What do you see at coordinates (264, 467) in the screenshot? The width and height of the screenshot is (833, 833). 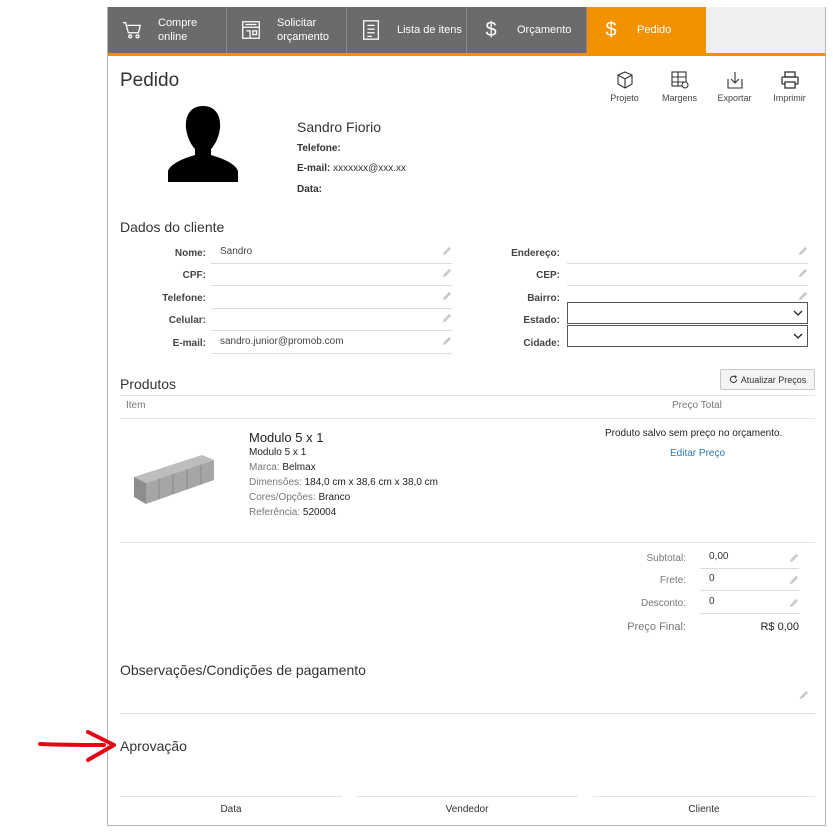 I see `brand-label: Marca:` at bounding box center [264, 467].